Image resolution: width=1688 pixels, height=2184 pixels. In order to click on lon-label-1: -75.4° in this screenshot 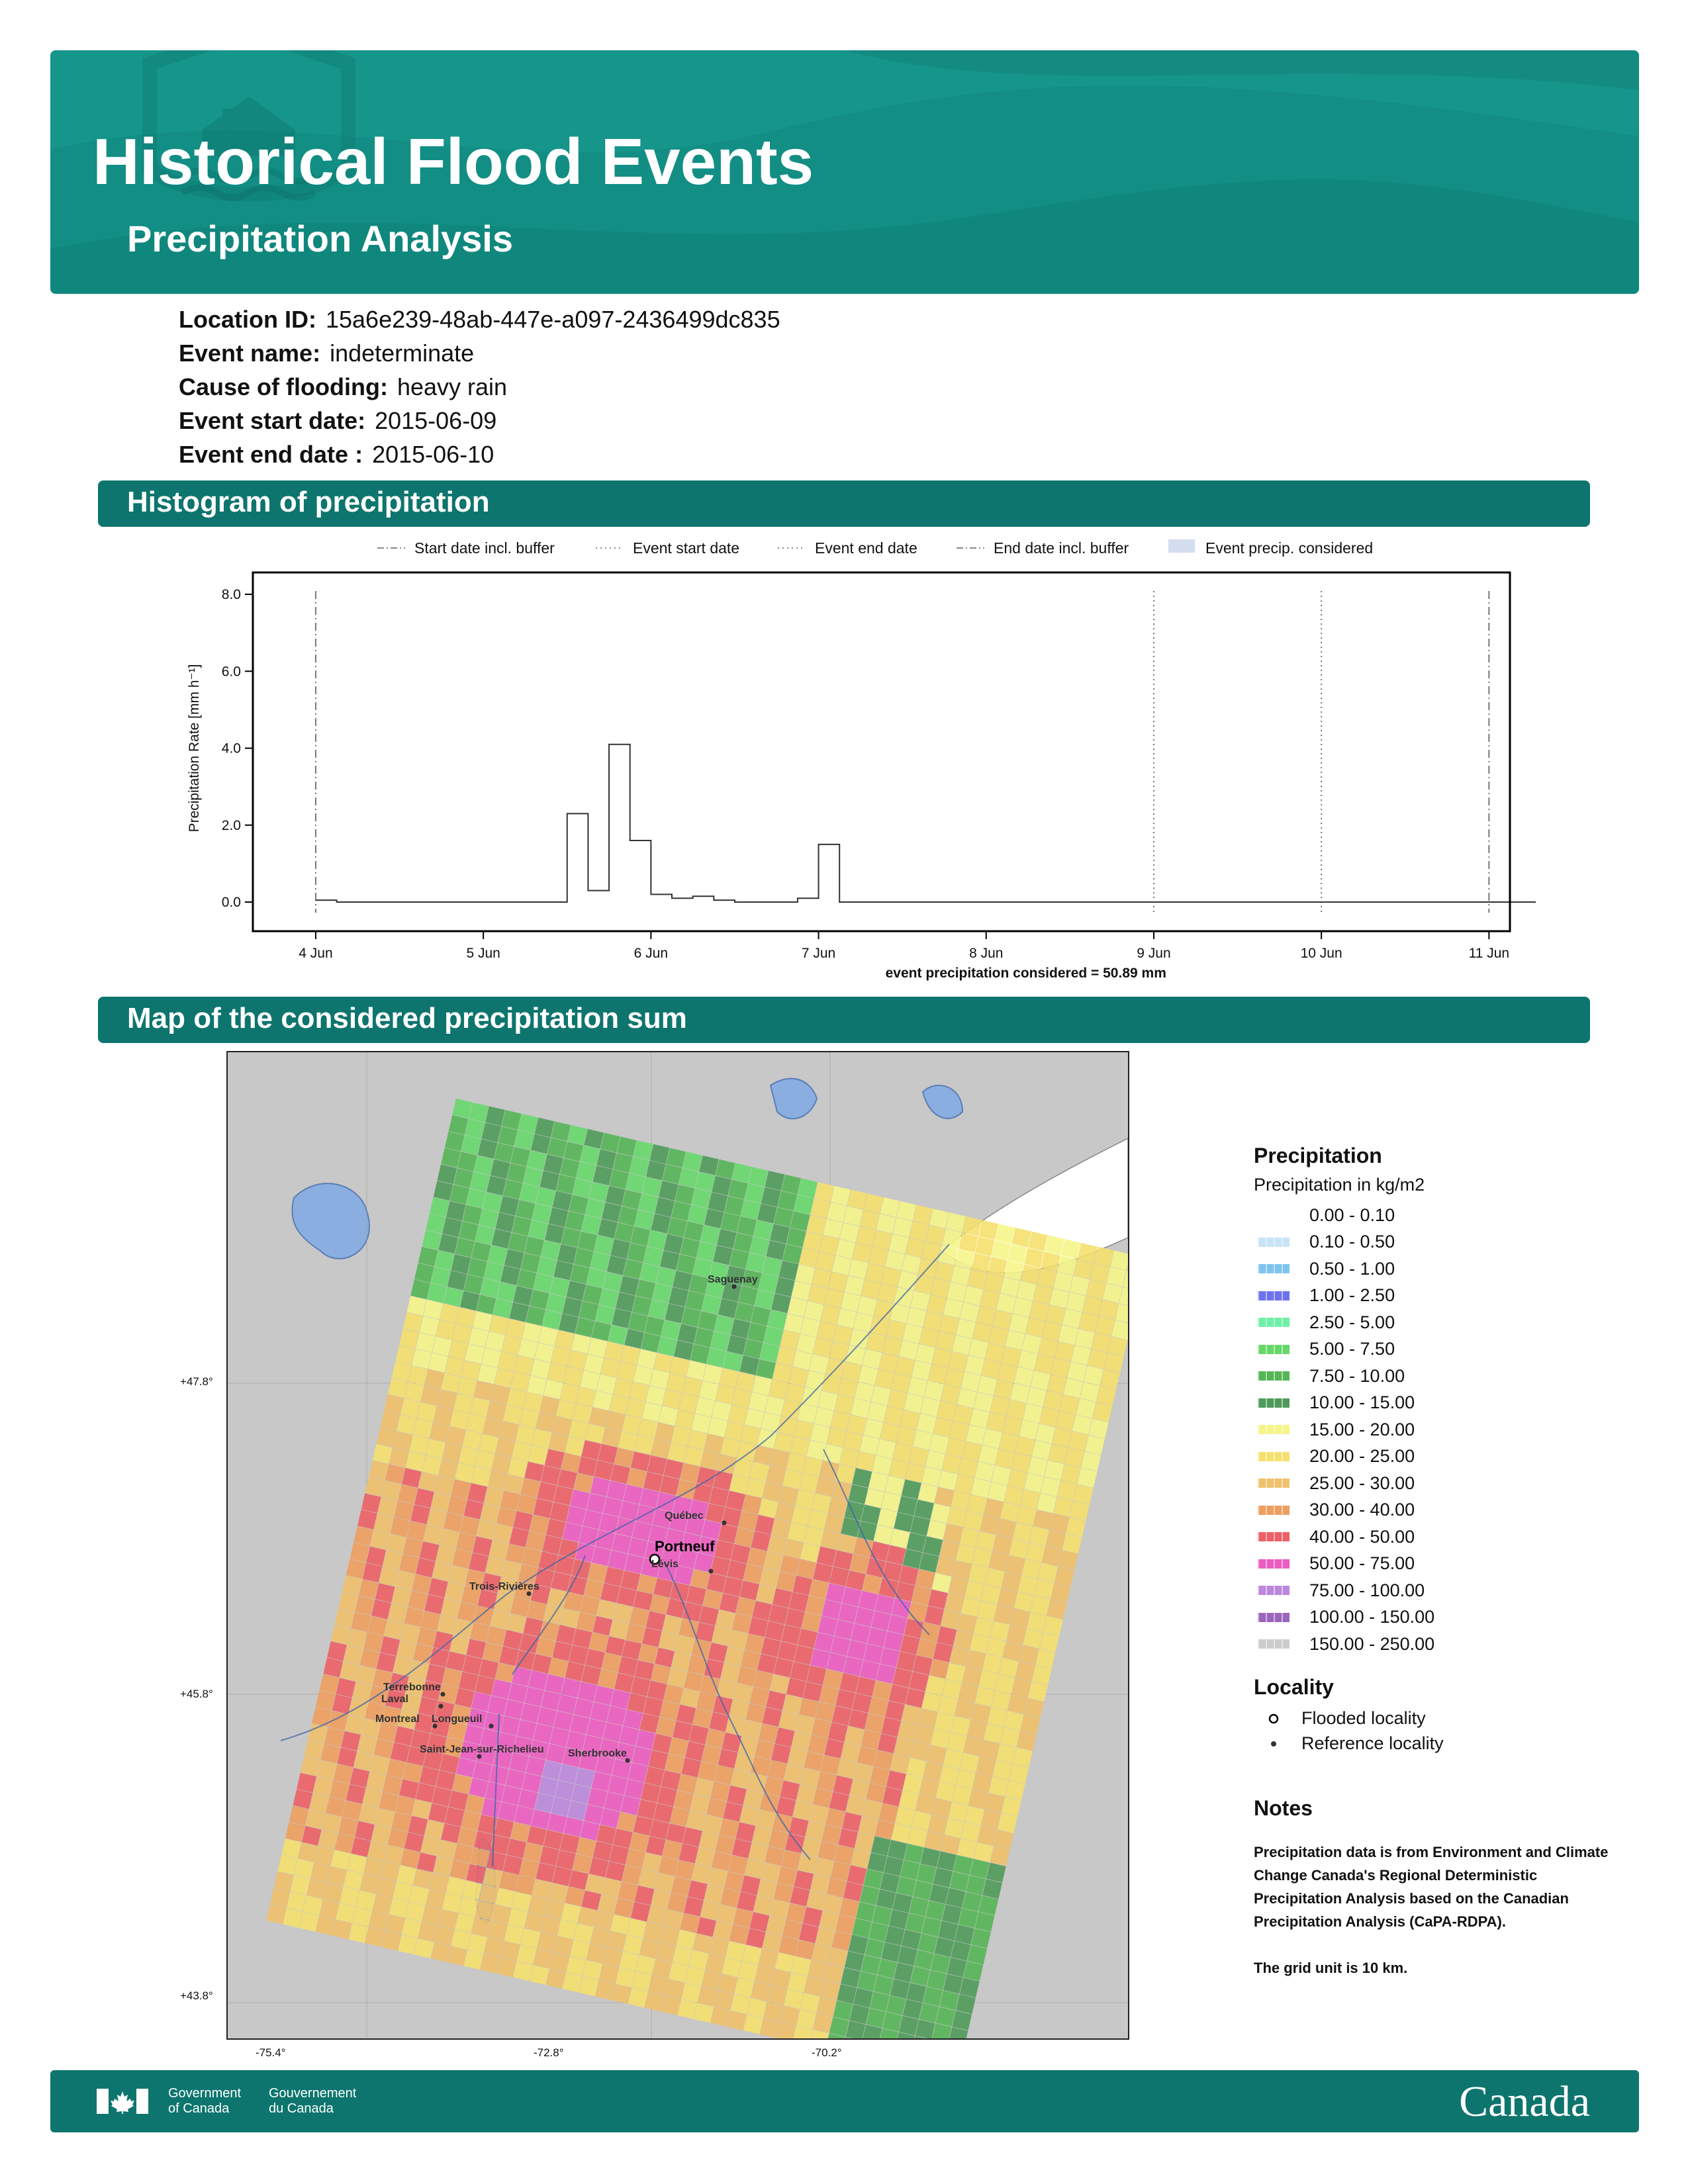, I will do `click(271, 2052)`.